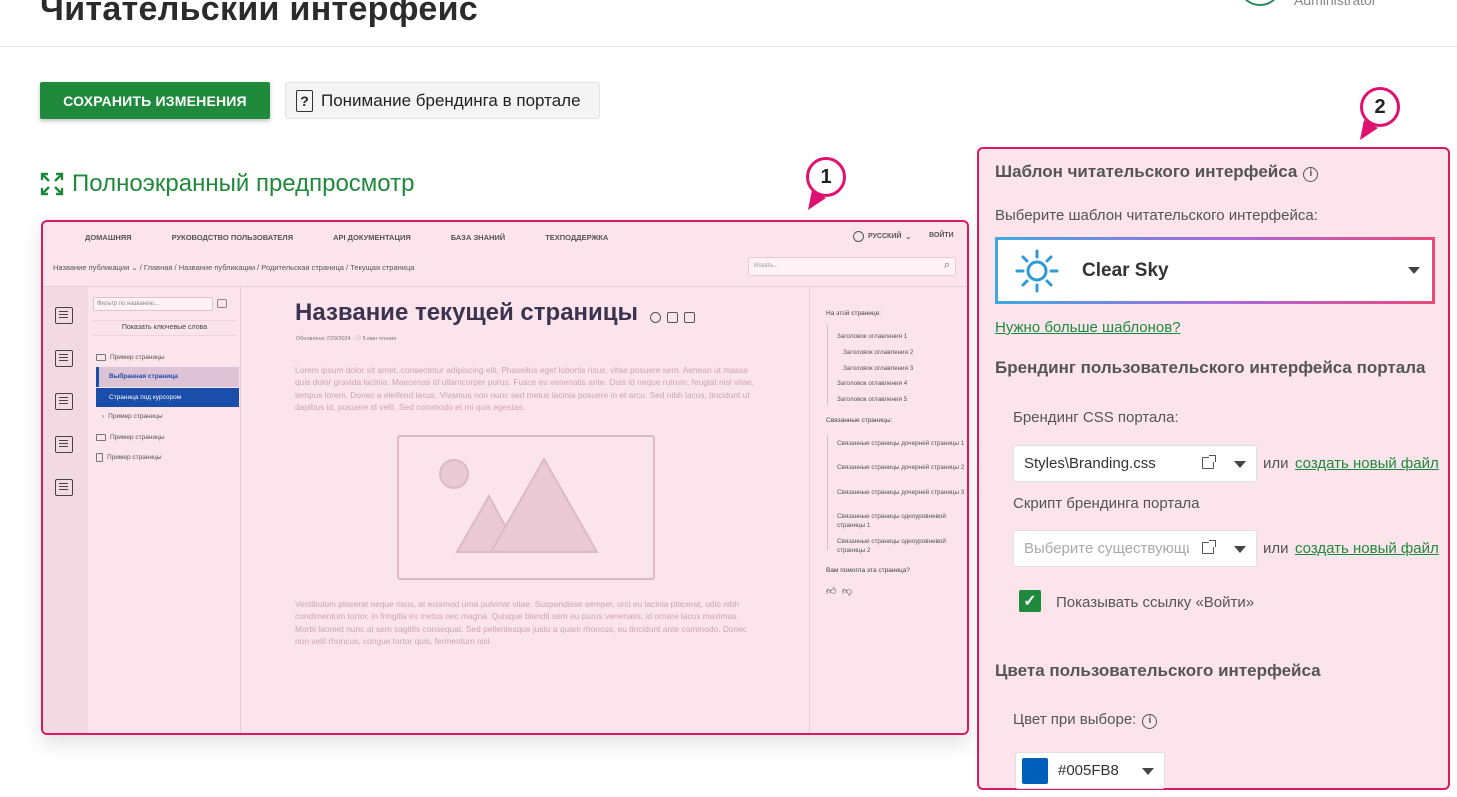  I want to click on preview-nav-api: API ДОКУМЕНТАЦИЯ, so click(372, 237).